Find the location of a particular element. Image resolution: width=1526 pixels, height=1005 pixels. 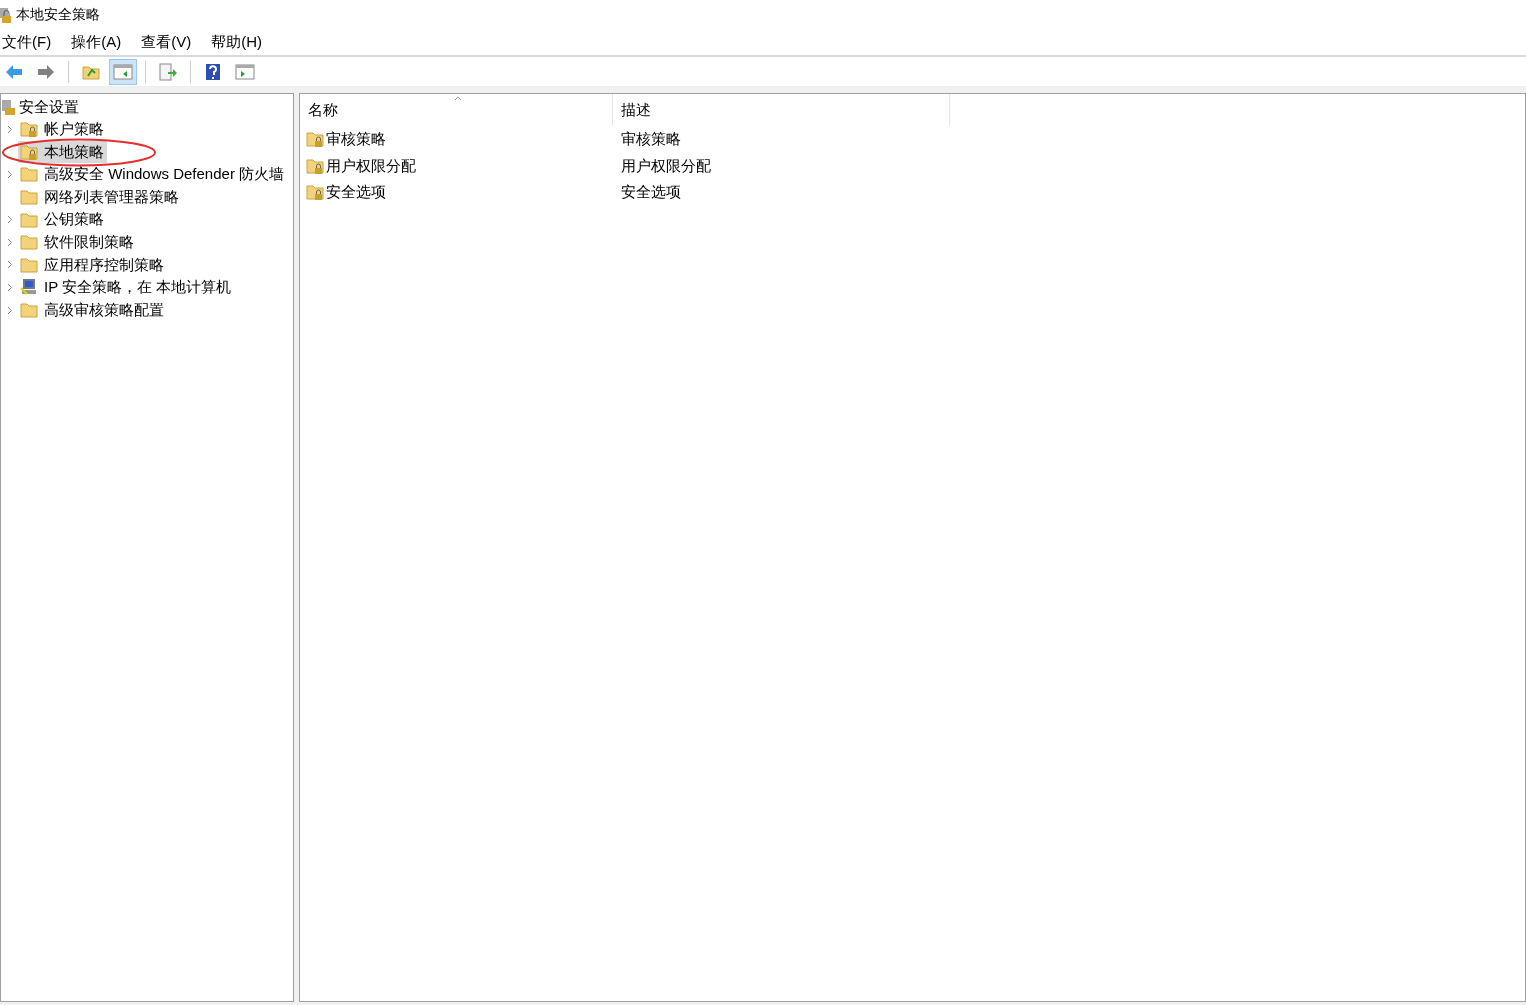

window-title: 本地安全策略 is located at coordinates (58, 14).